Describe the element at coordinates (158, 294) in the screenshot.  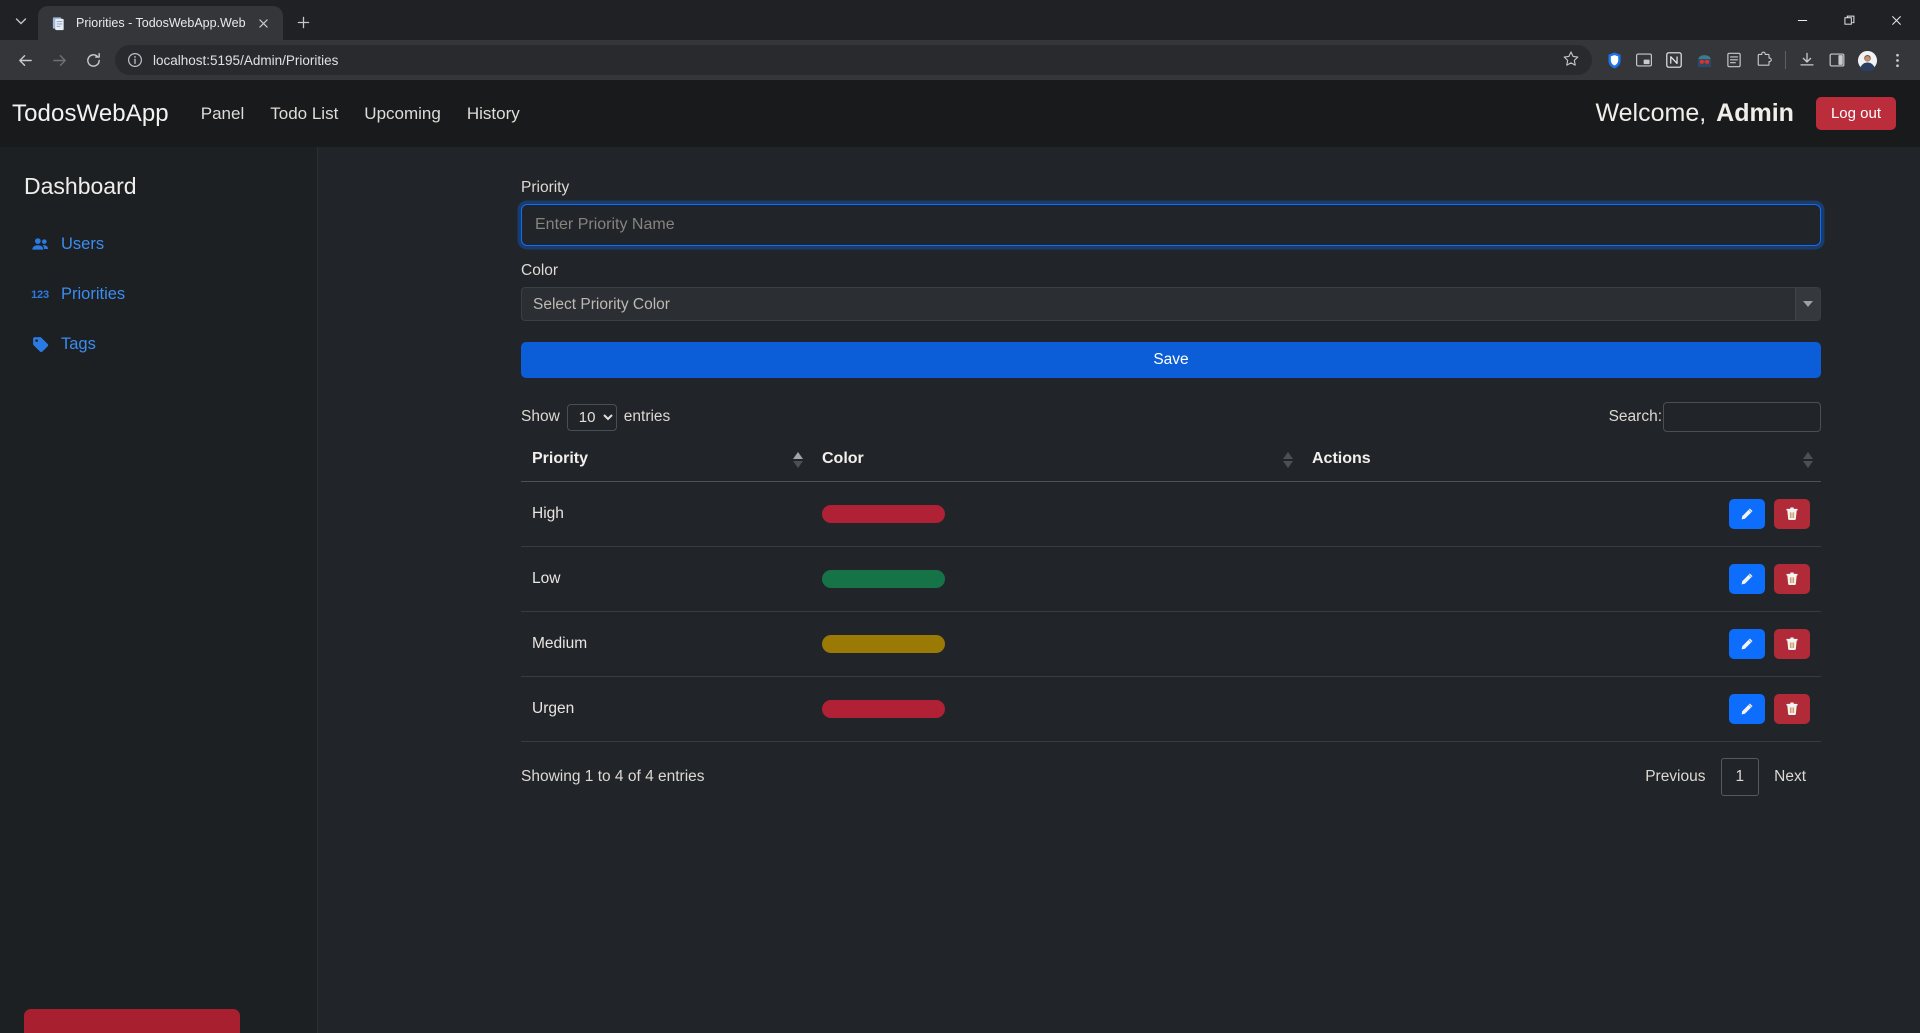
I see `sidebar-item-priorities: 123 Priorities` at that location.